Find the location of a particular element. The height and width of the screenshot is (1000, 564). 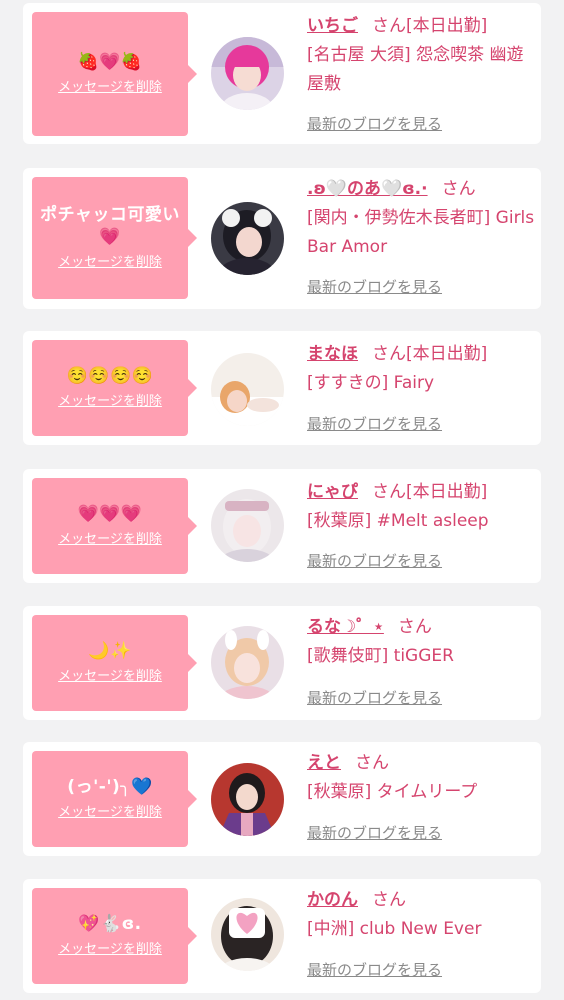

message-text: 🌙✨ is located at coordinates (110, 651).